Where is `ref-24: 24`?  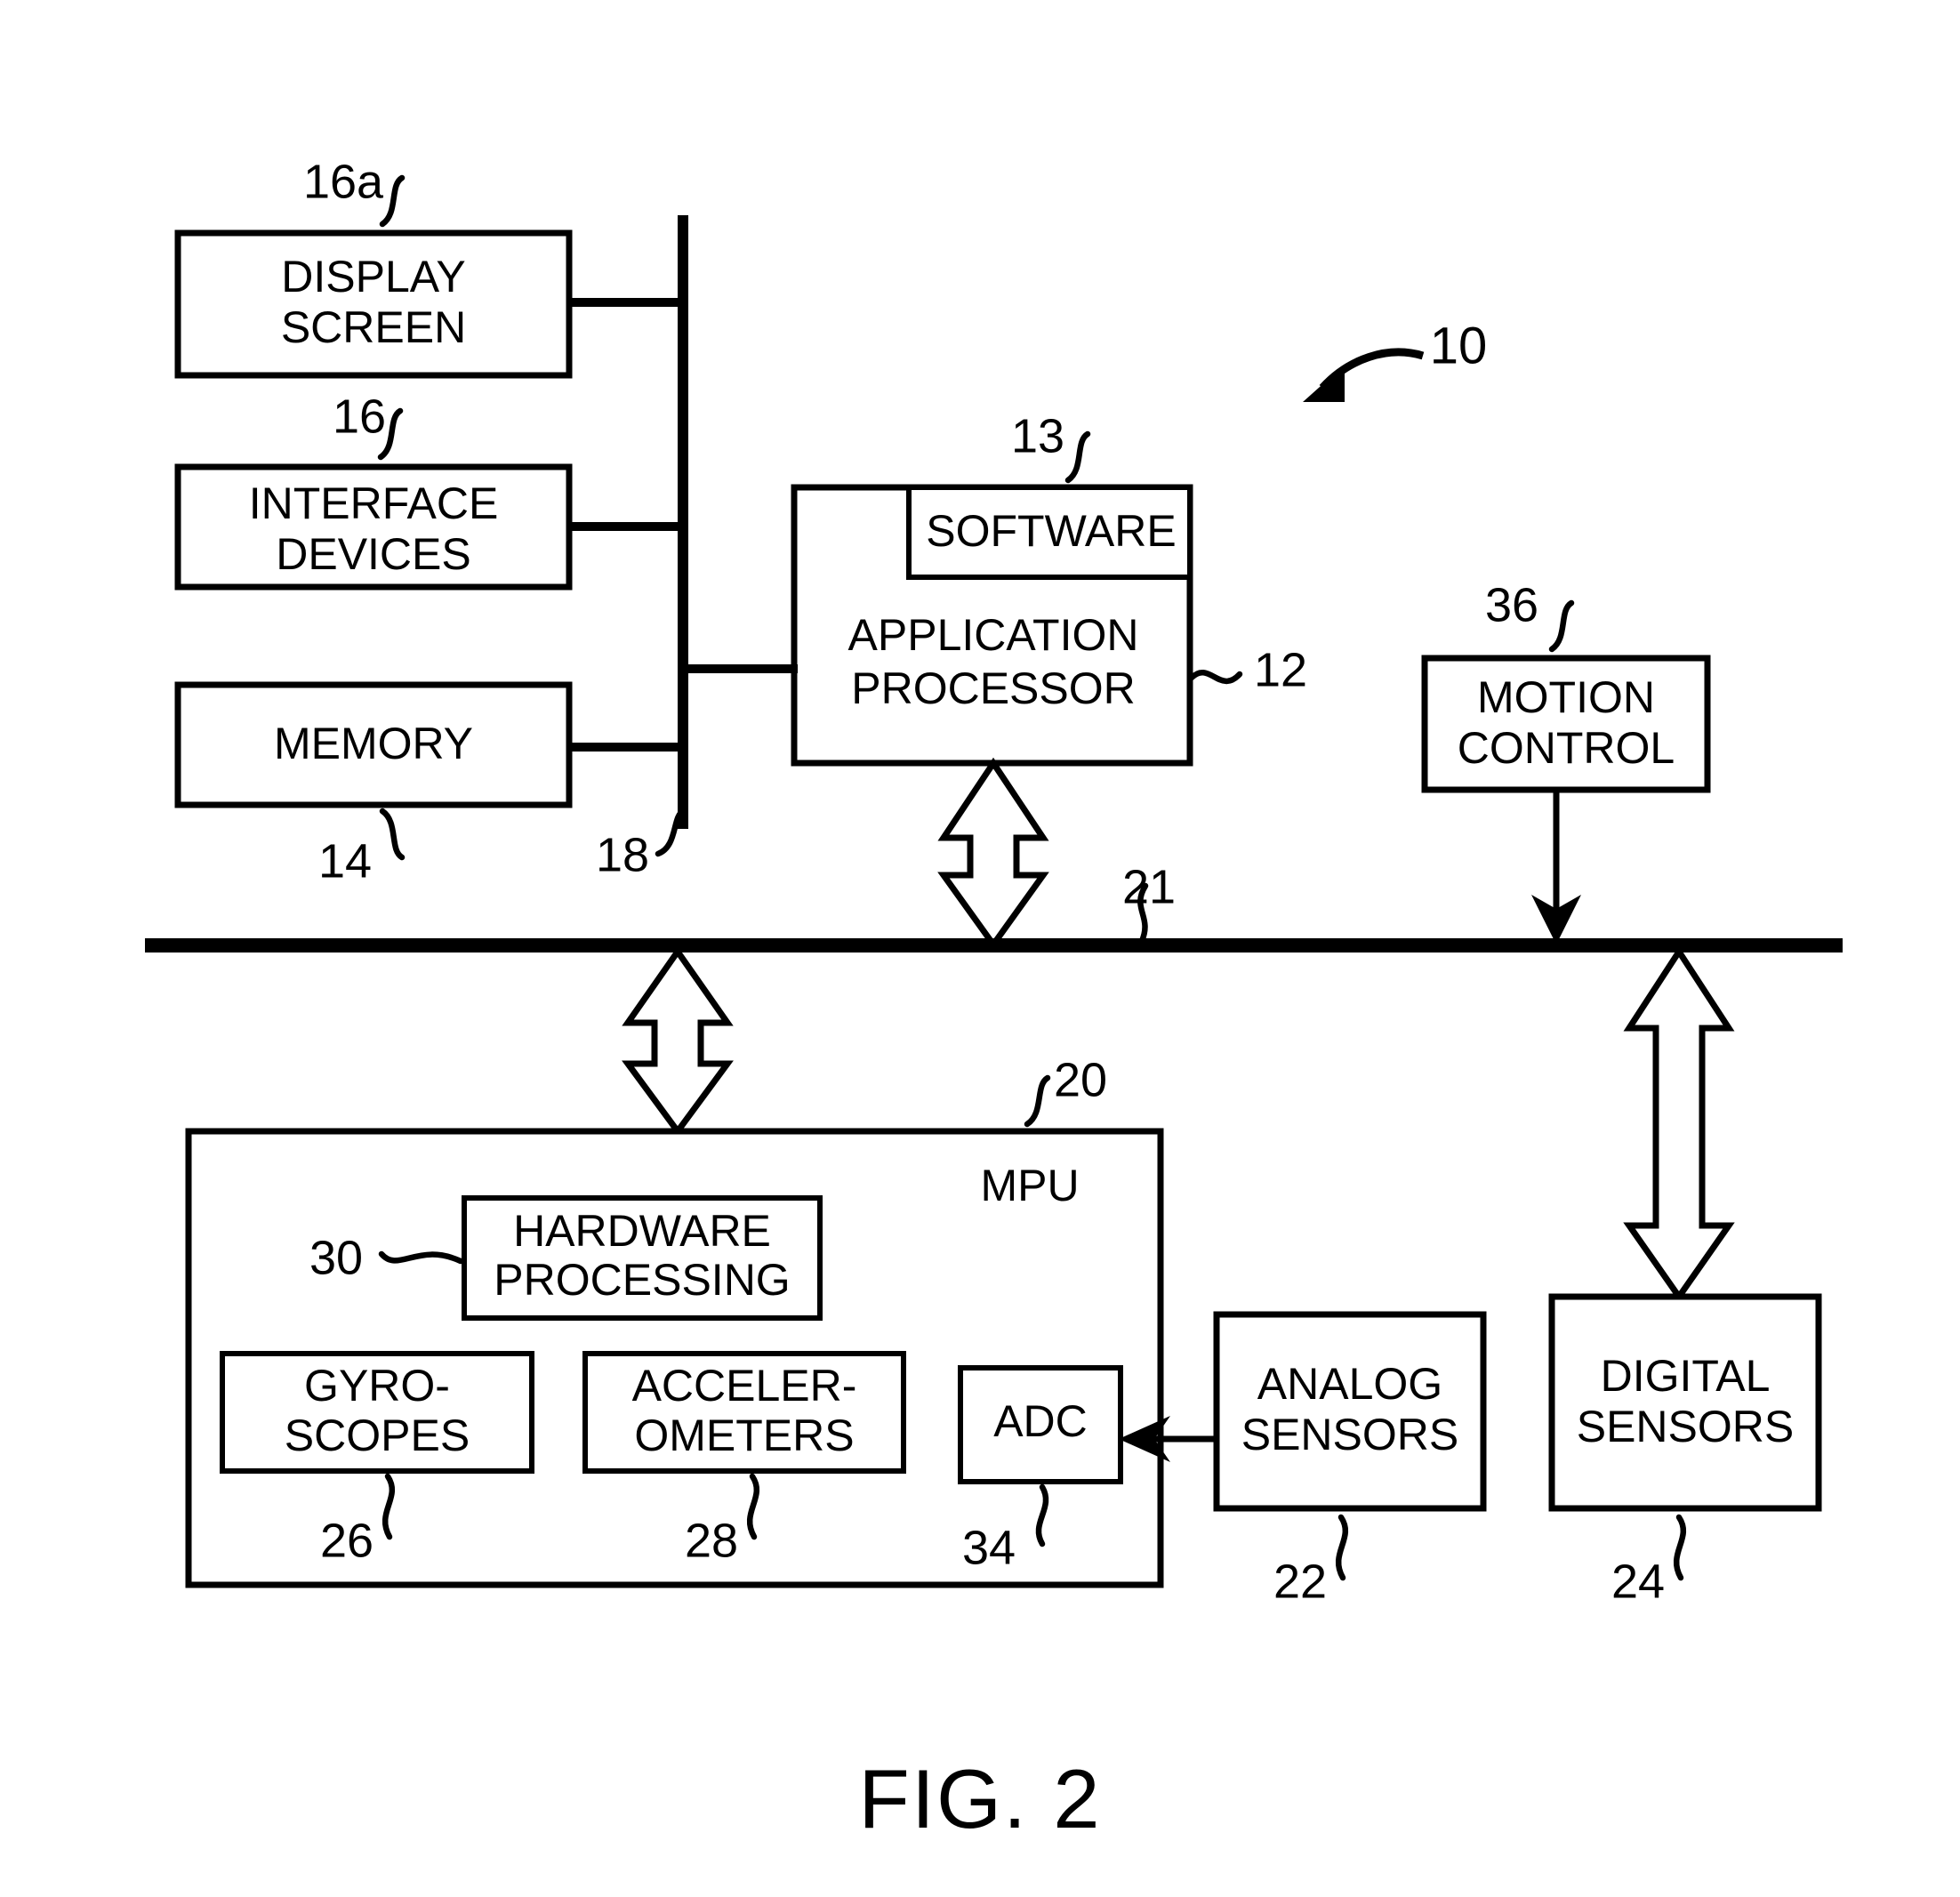 ref-24: 24 is located at coordinates (1638, 1581).